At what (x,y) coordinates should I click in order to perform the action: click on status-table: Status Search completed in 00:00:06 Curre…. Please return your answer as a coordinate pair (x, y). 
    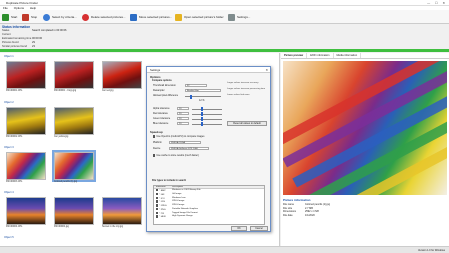
    Looking at the image, I should click on (92, 39).